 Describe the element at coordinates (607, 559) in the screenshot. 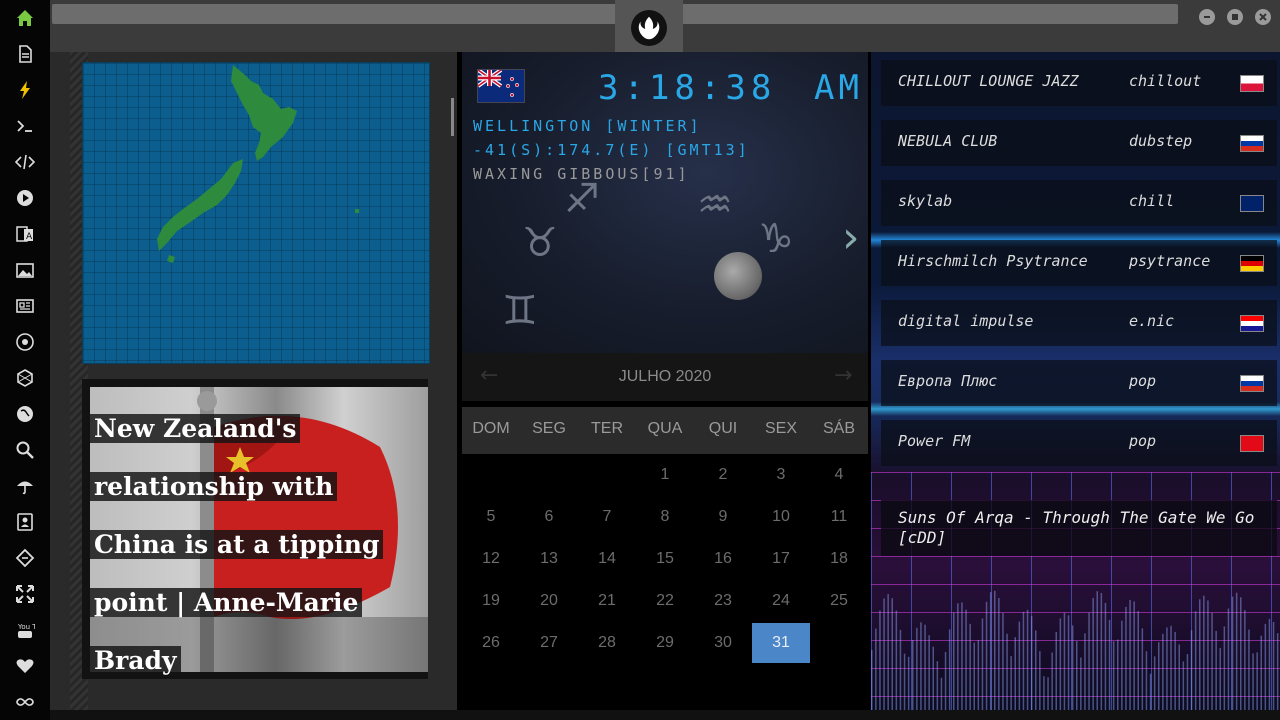

I see `calendar-day: 14` at that location.